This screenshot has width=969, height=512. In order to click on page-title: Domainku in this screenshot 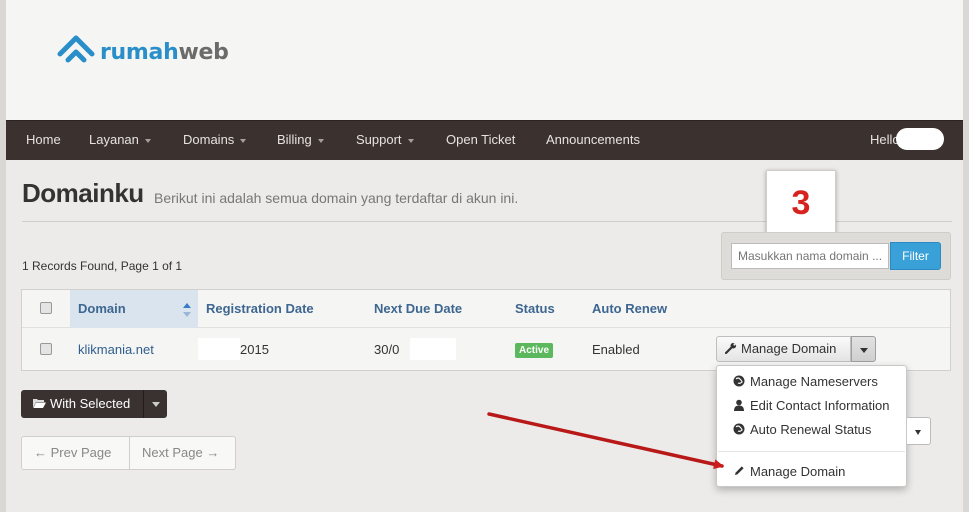, I will do `click(83, 193)`.